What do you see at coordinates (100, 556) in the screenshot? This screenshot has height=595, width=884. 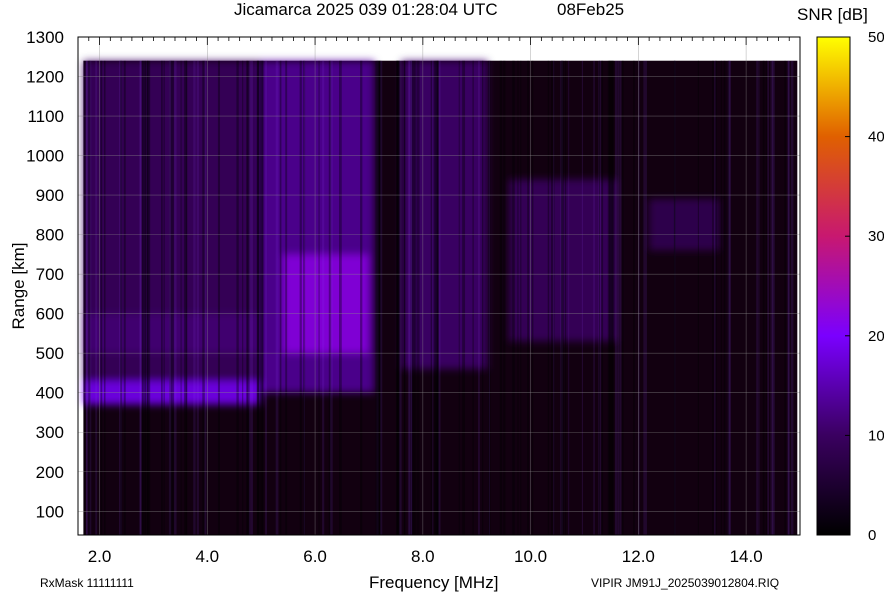 I see `x-tick-label: 2.0` at bounding box center [100, 556].